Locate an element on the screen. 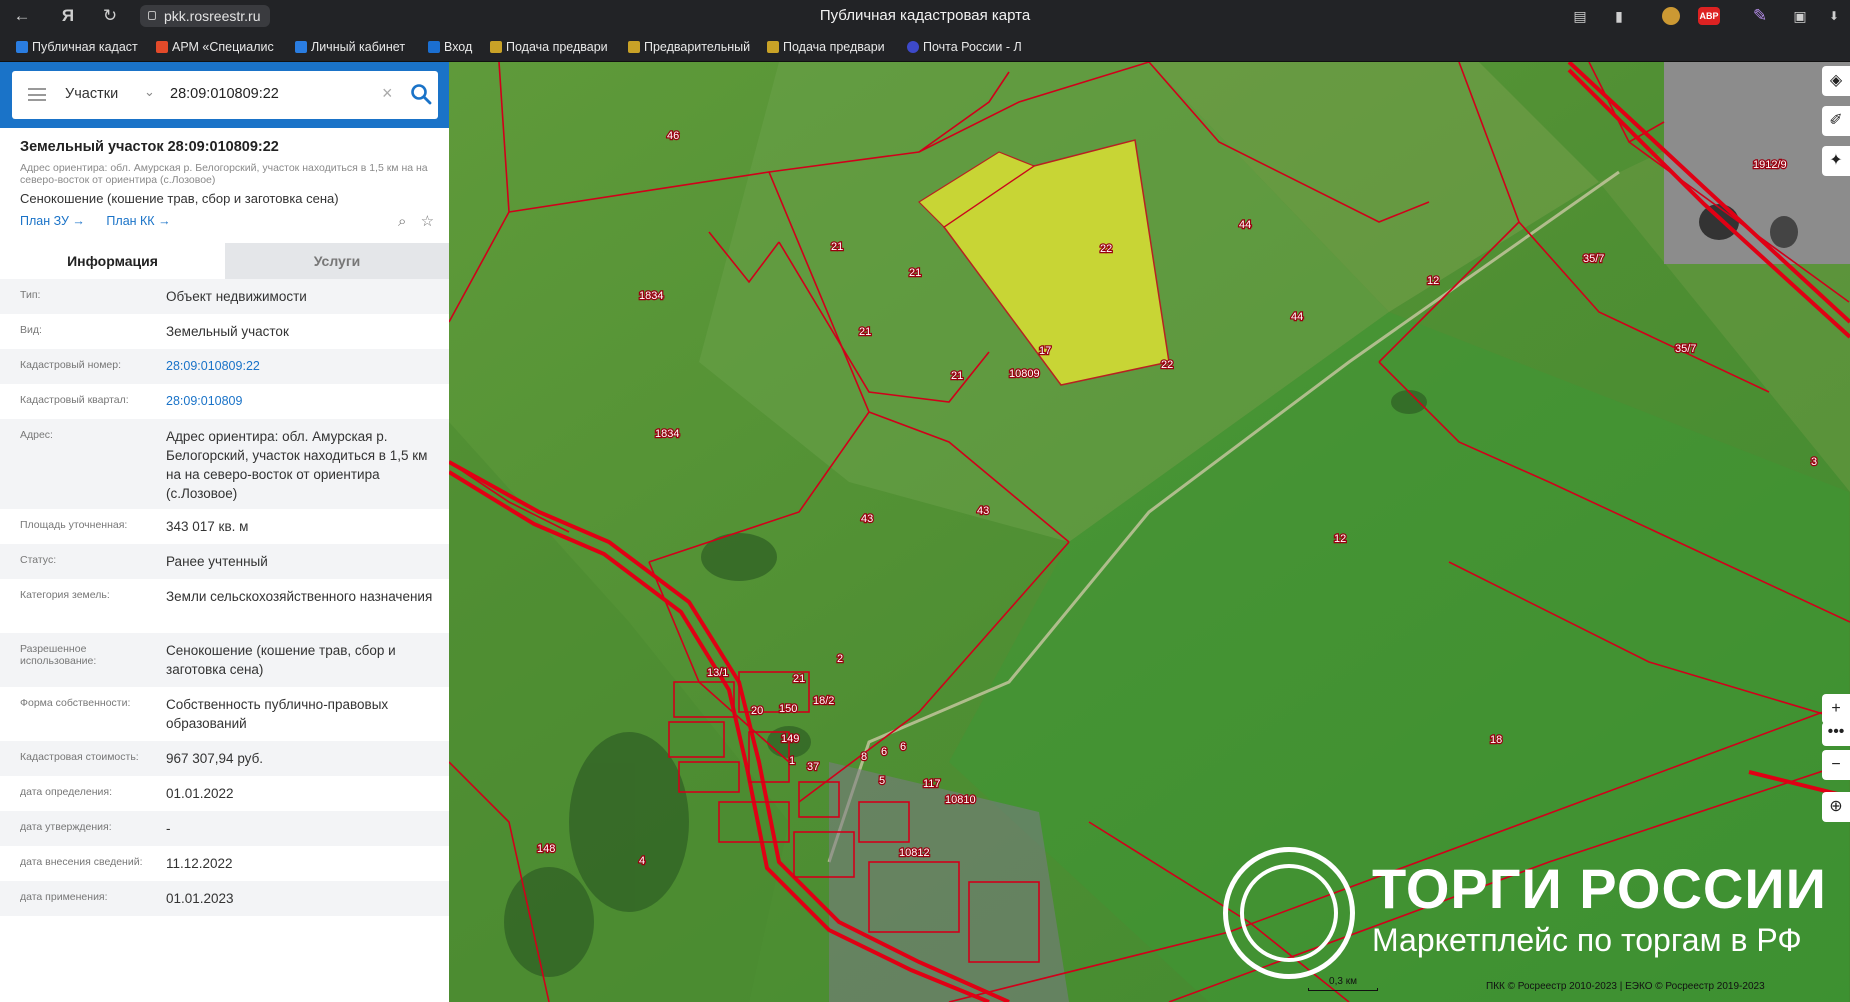  collections-icon: ▣ is located at coordinates (1800, 16).